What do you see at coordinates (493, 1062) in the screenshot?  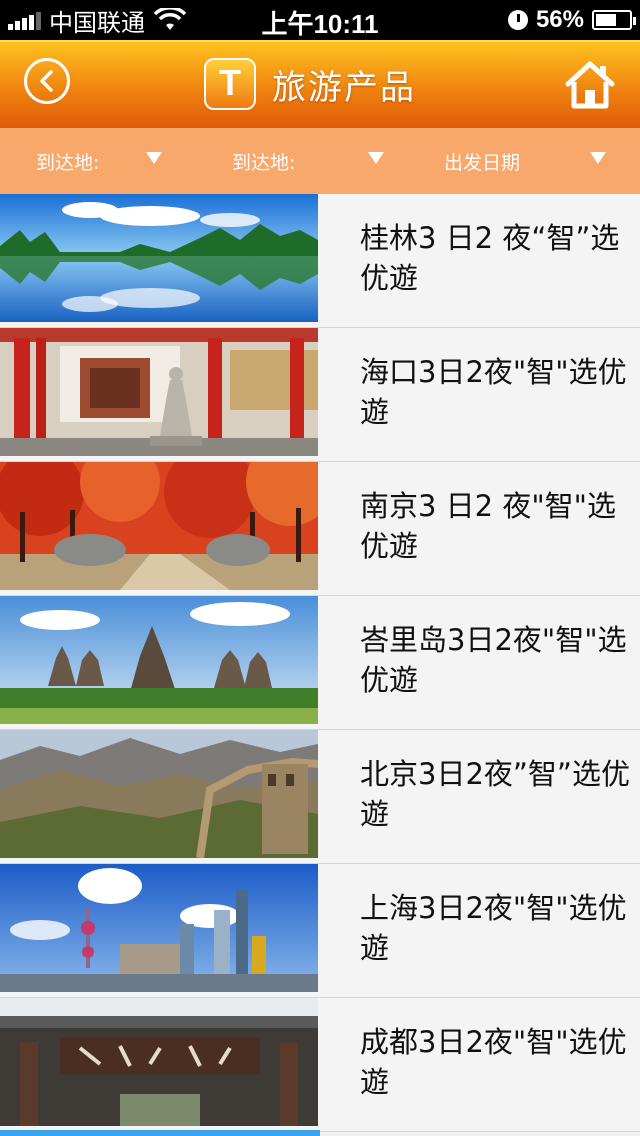 I see `product-title: 成都3日2夜"智"选优遊` at bounding box center [493, 1062].